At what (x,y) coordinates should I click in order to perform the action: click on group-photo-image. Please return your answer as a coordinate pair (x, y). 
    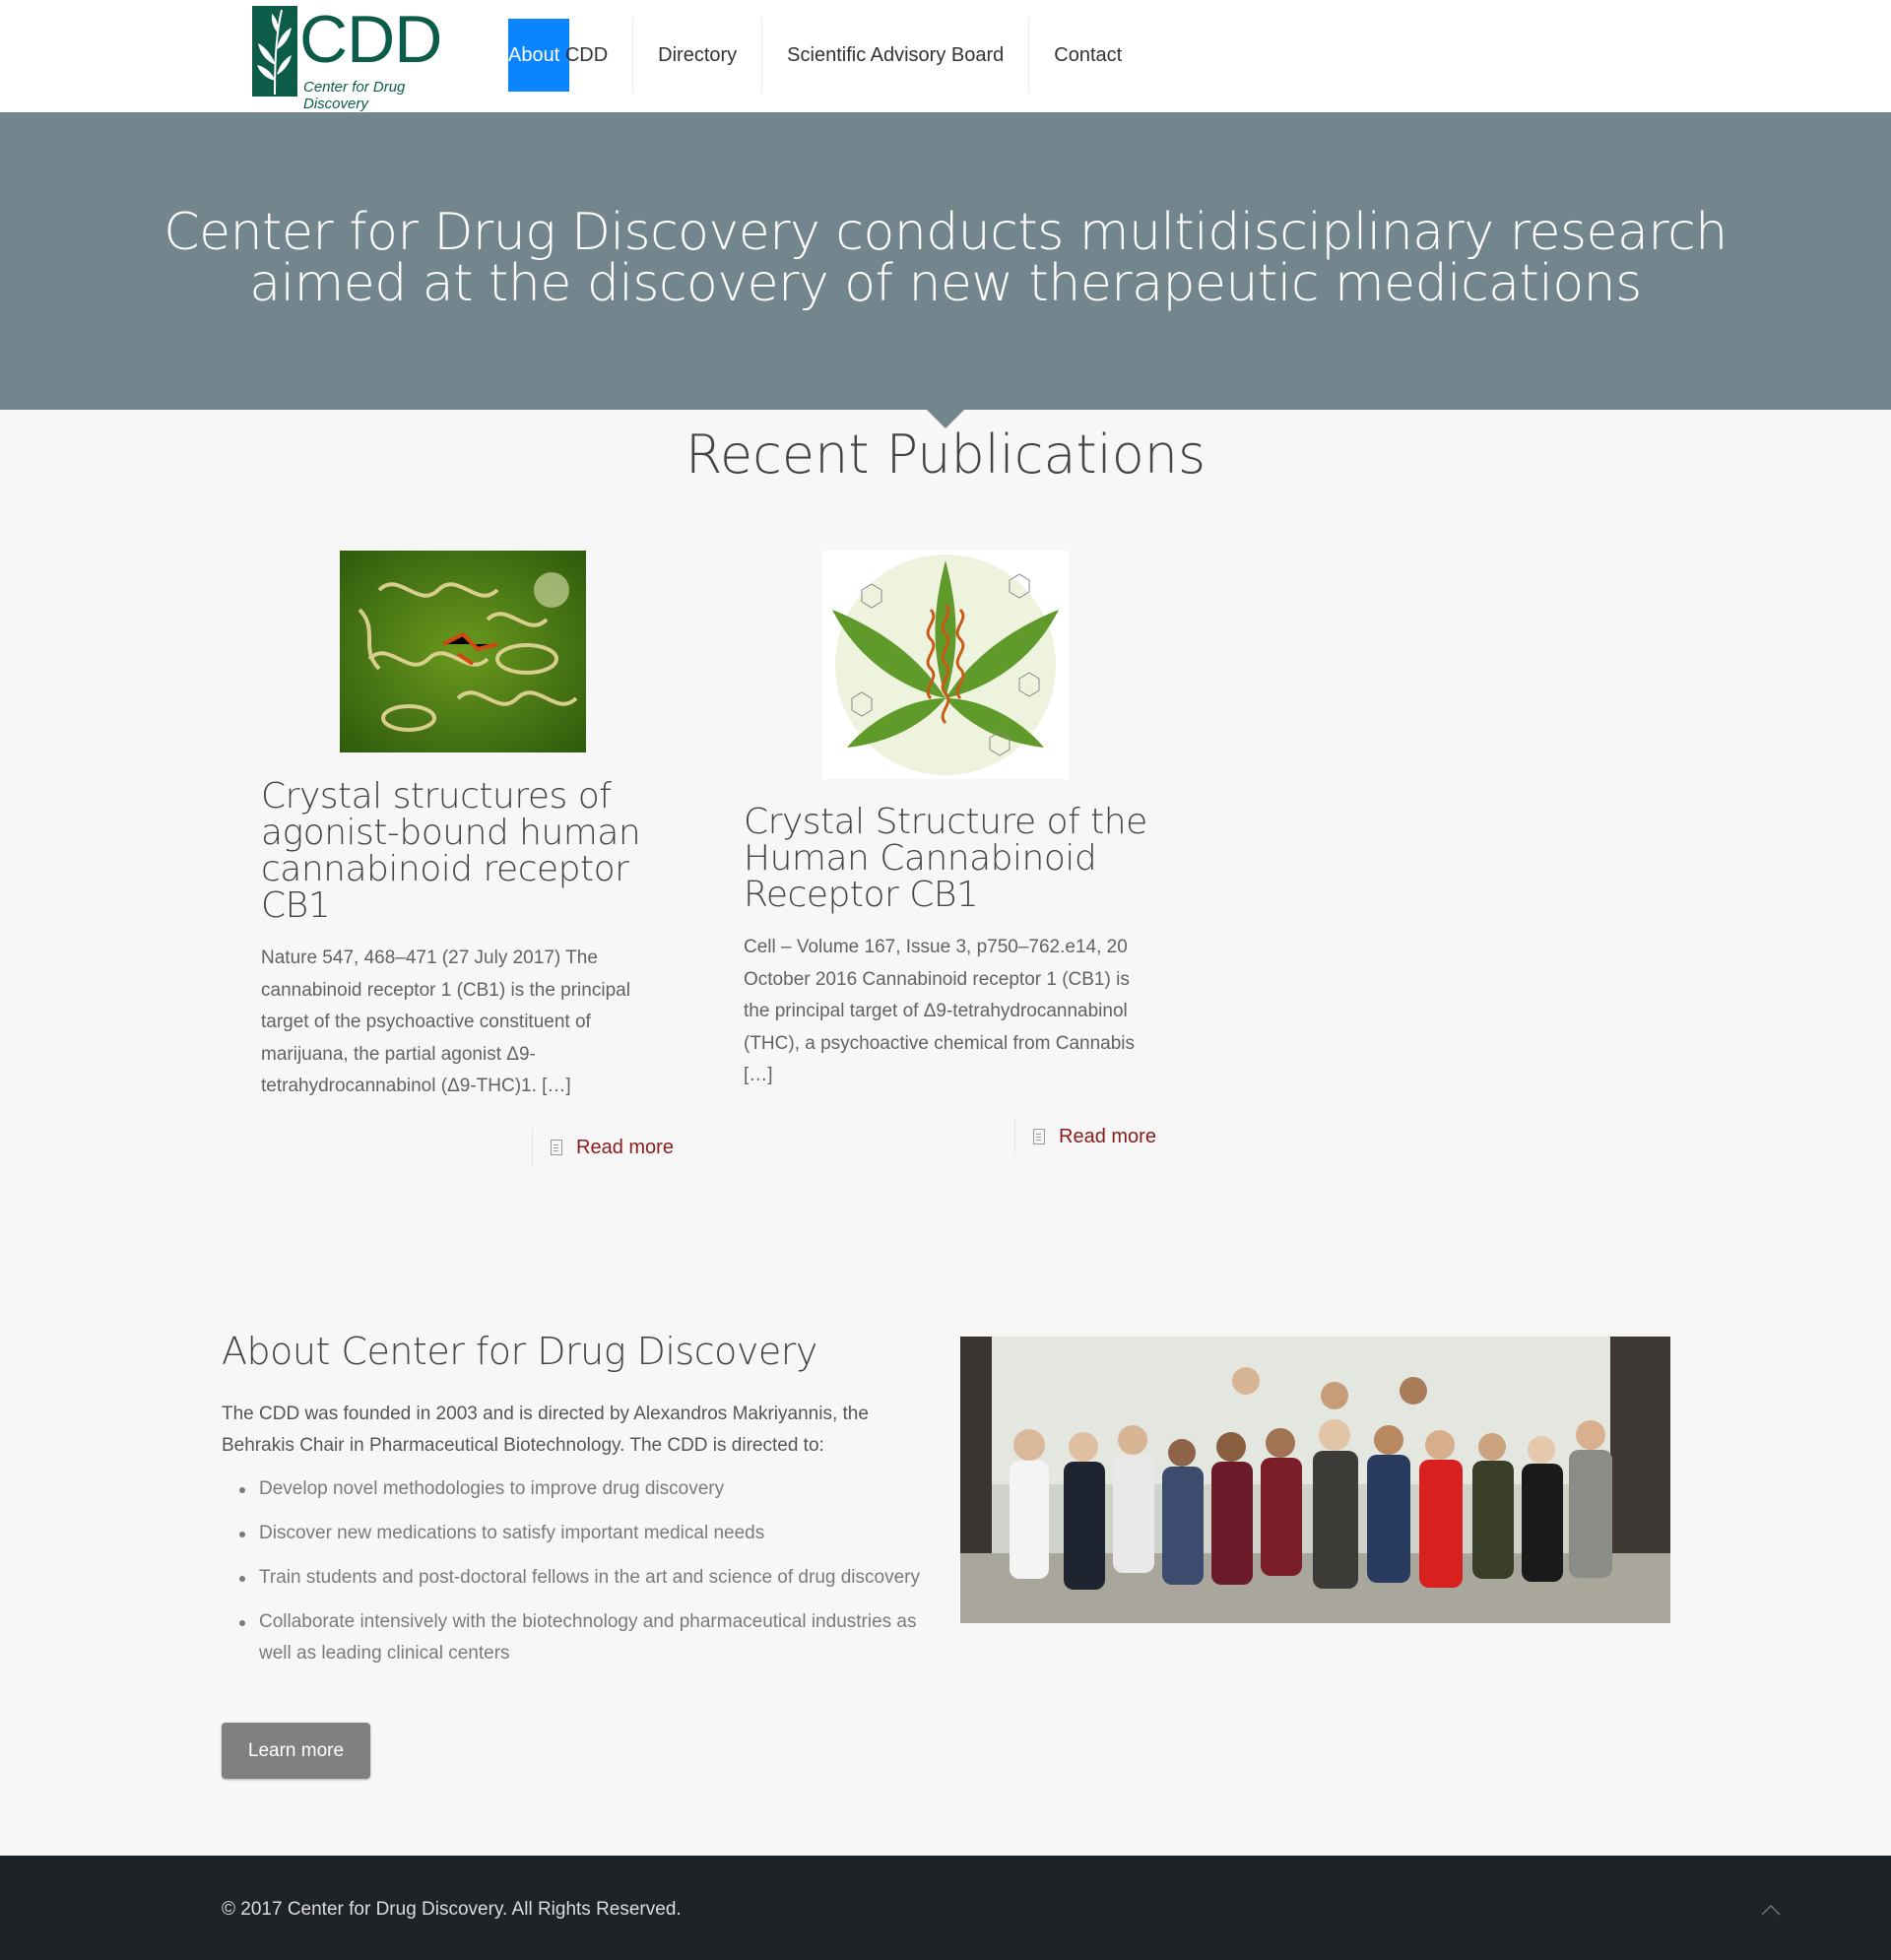
    Looking at the image, I should click on (1315, 1480).